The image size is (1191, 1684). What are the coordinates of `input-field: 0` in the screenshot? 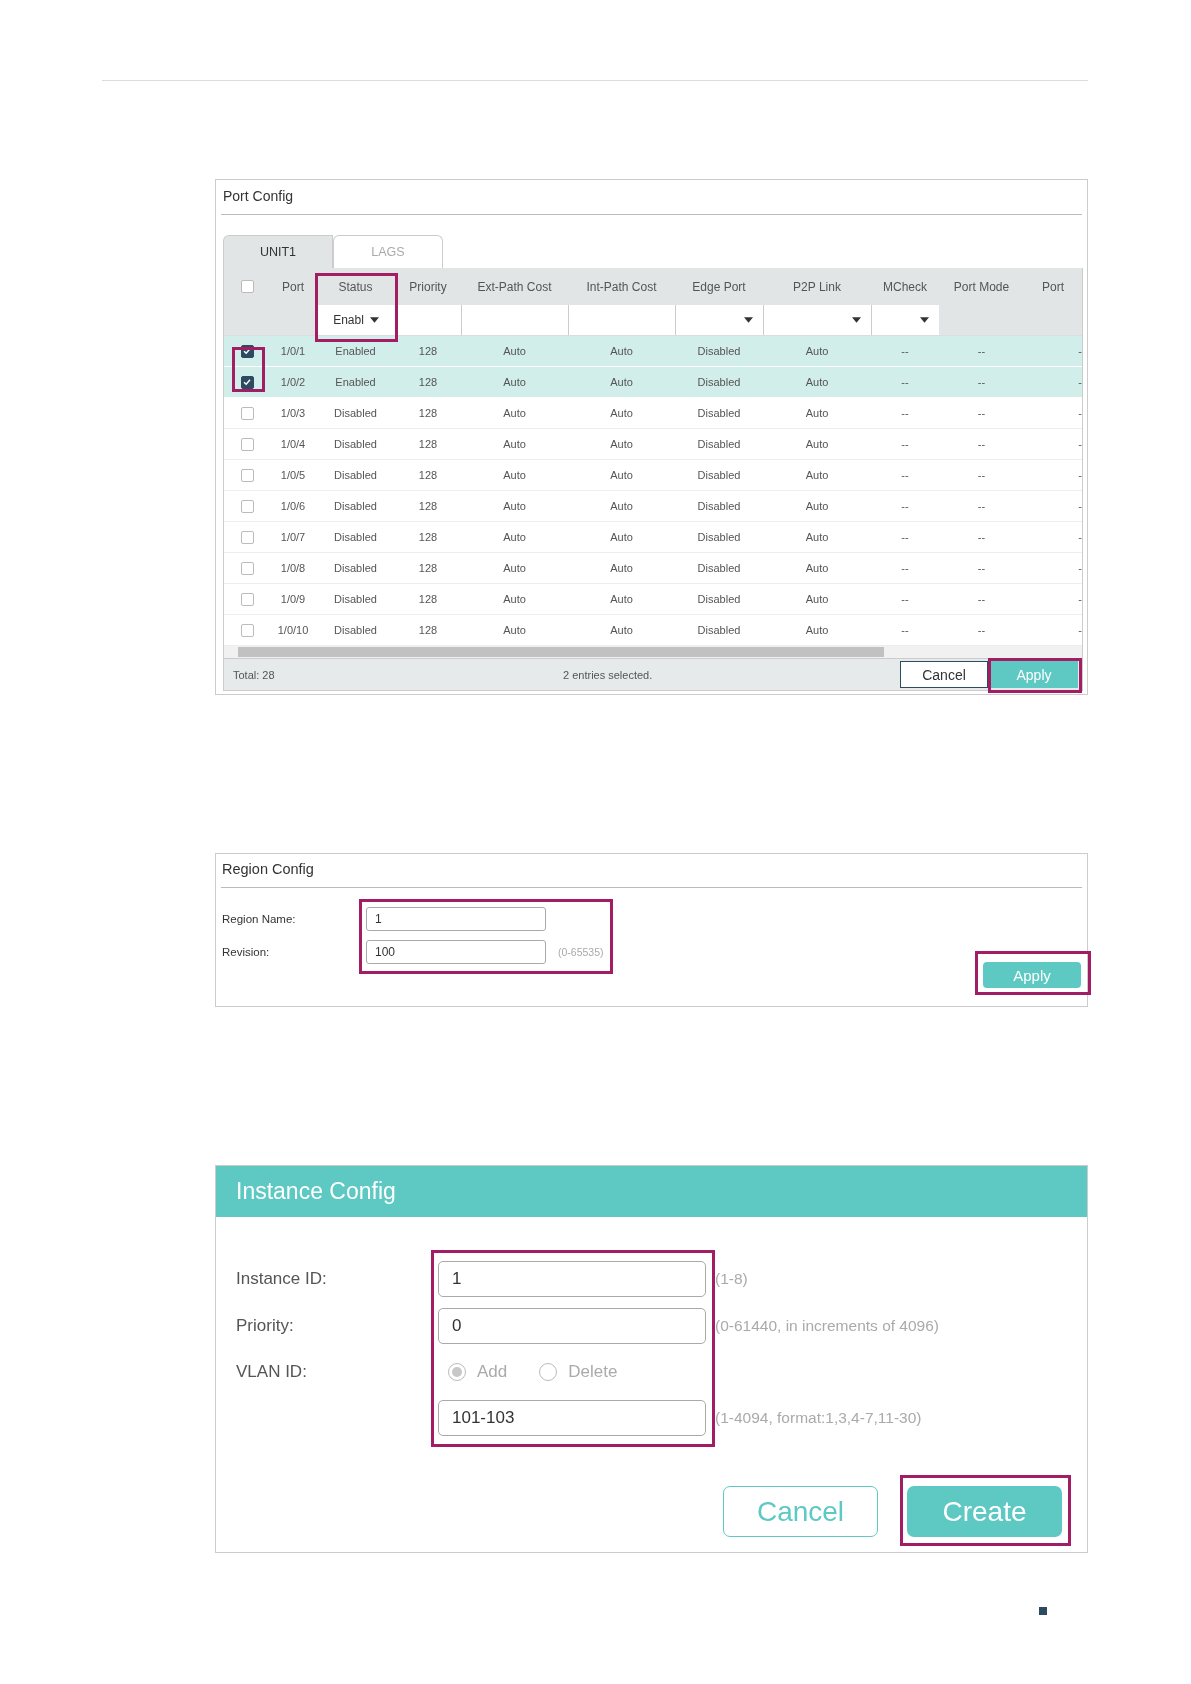 It's located at (572, 1326).